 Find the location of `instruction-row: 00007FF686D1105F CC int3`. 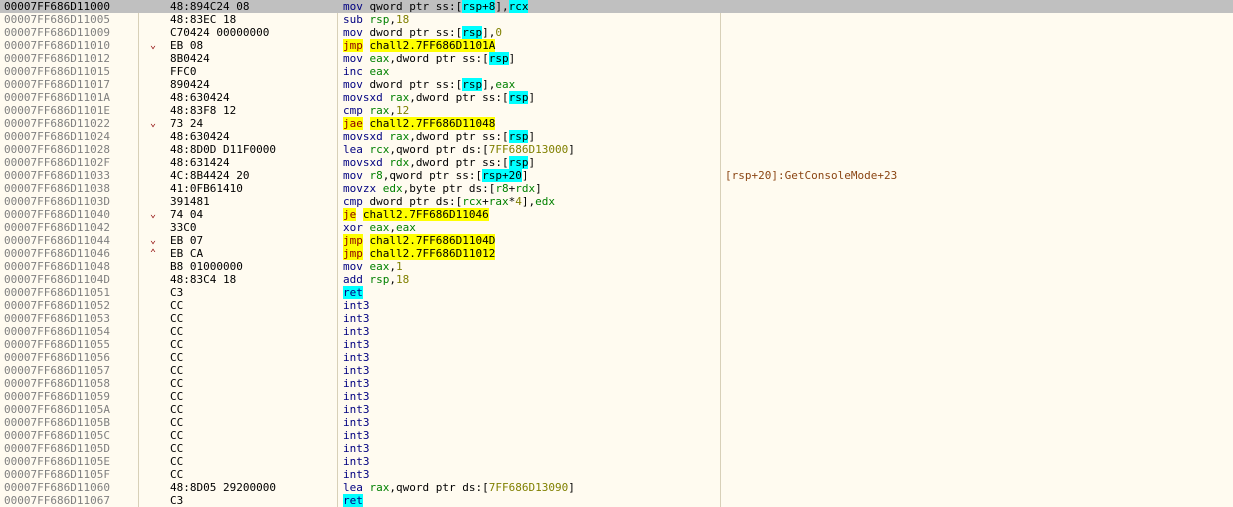

instruction-row: 00007FF686D1105F CC int3 is located at coordinates (616, 474).